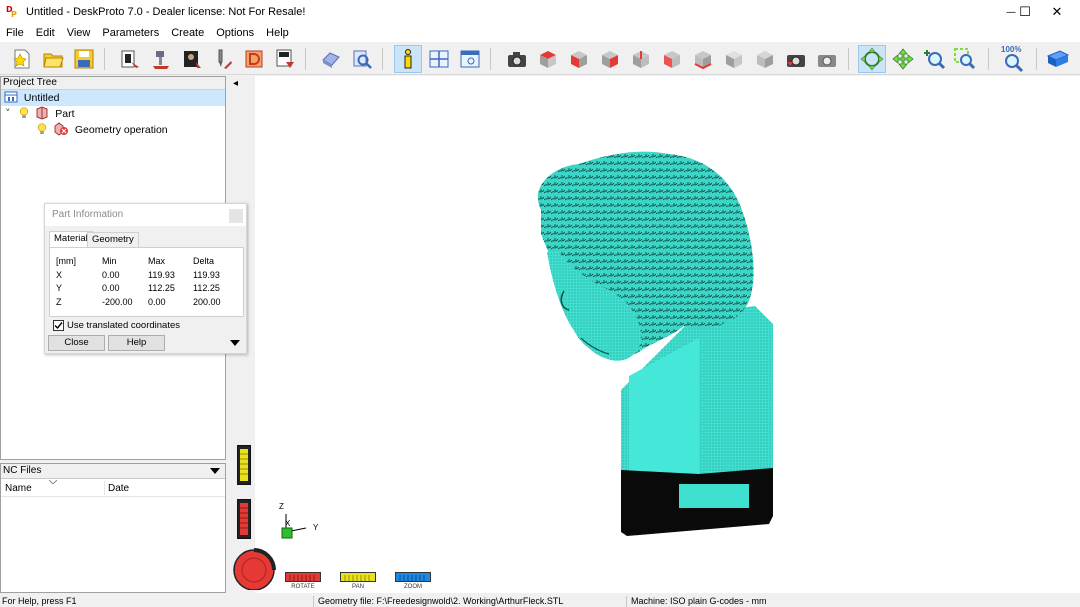 The height and width of the screenshot is (607, 1080). What do you see at coordinates (192, 59) in the screenshot?
I see `wizard-image-button` at bounding box center [192, 59].